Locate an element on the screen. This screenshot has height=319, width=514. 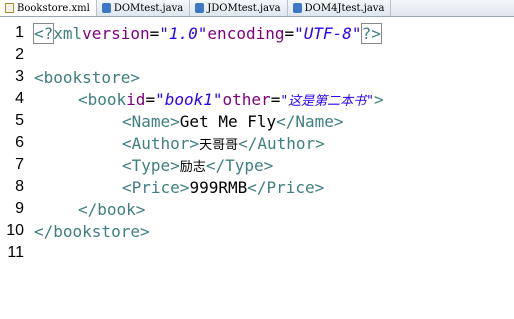
line-number: 1 is located at coordinates (19, 32).